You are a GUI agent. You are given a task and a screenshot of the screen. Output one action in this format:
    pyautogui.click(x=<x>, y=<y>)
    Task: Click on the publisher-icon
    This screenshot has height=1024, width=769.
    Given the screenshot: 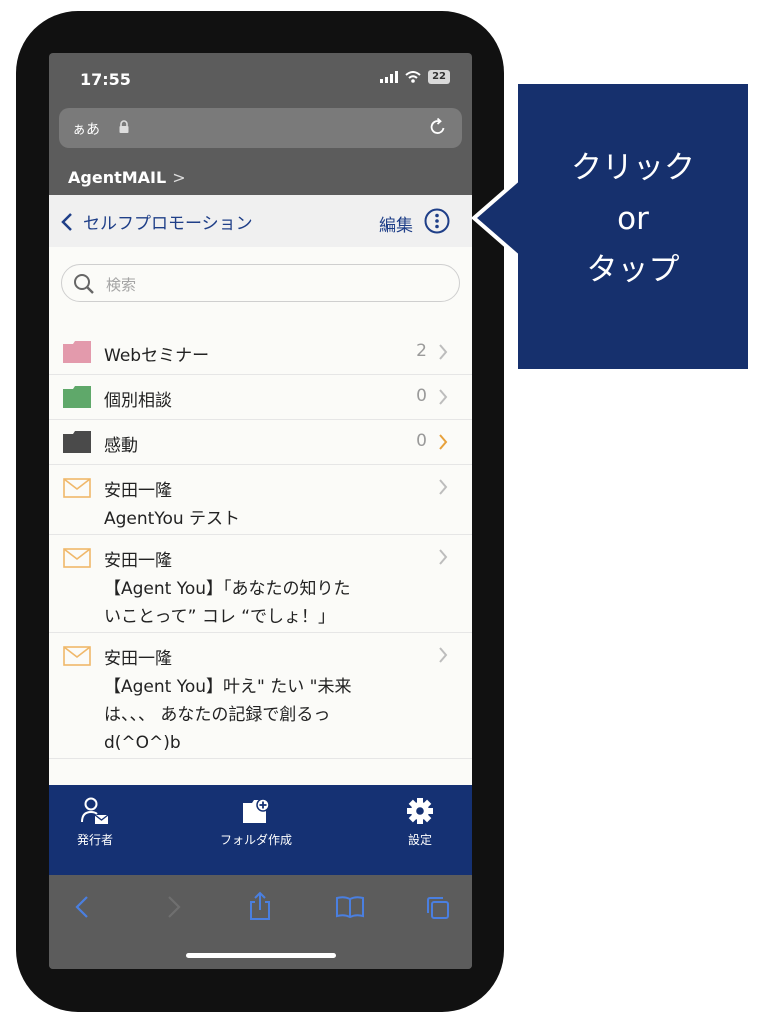 What is the action you would take?
    pyautogui.click(x=95, y=810)
    